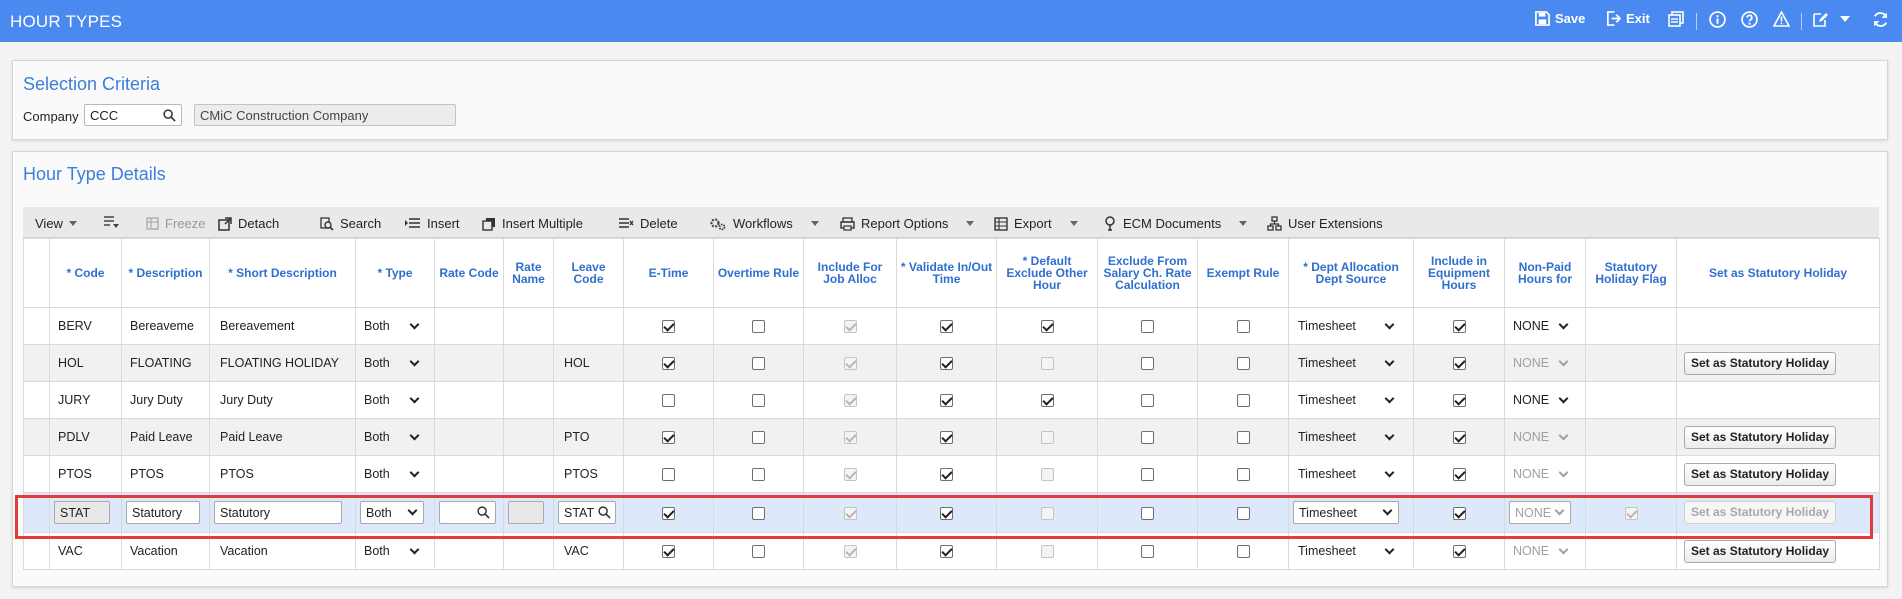 This screenshot has width=1902, height=599. What do you see at coordinates (163, 512) in the screenshot?
I see `description-input: Statutory` at bounding box center [163, 512].